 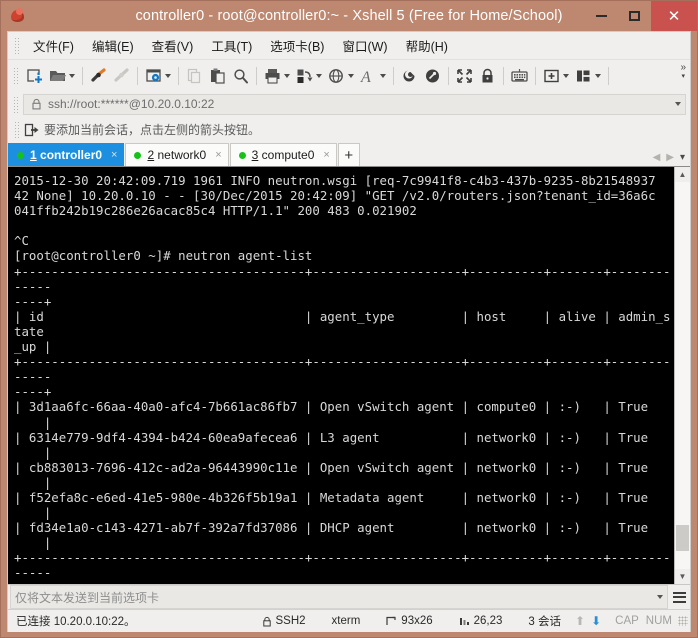 I want to click on add-session-icon, so click(x=31, y=129).